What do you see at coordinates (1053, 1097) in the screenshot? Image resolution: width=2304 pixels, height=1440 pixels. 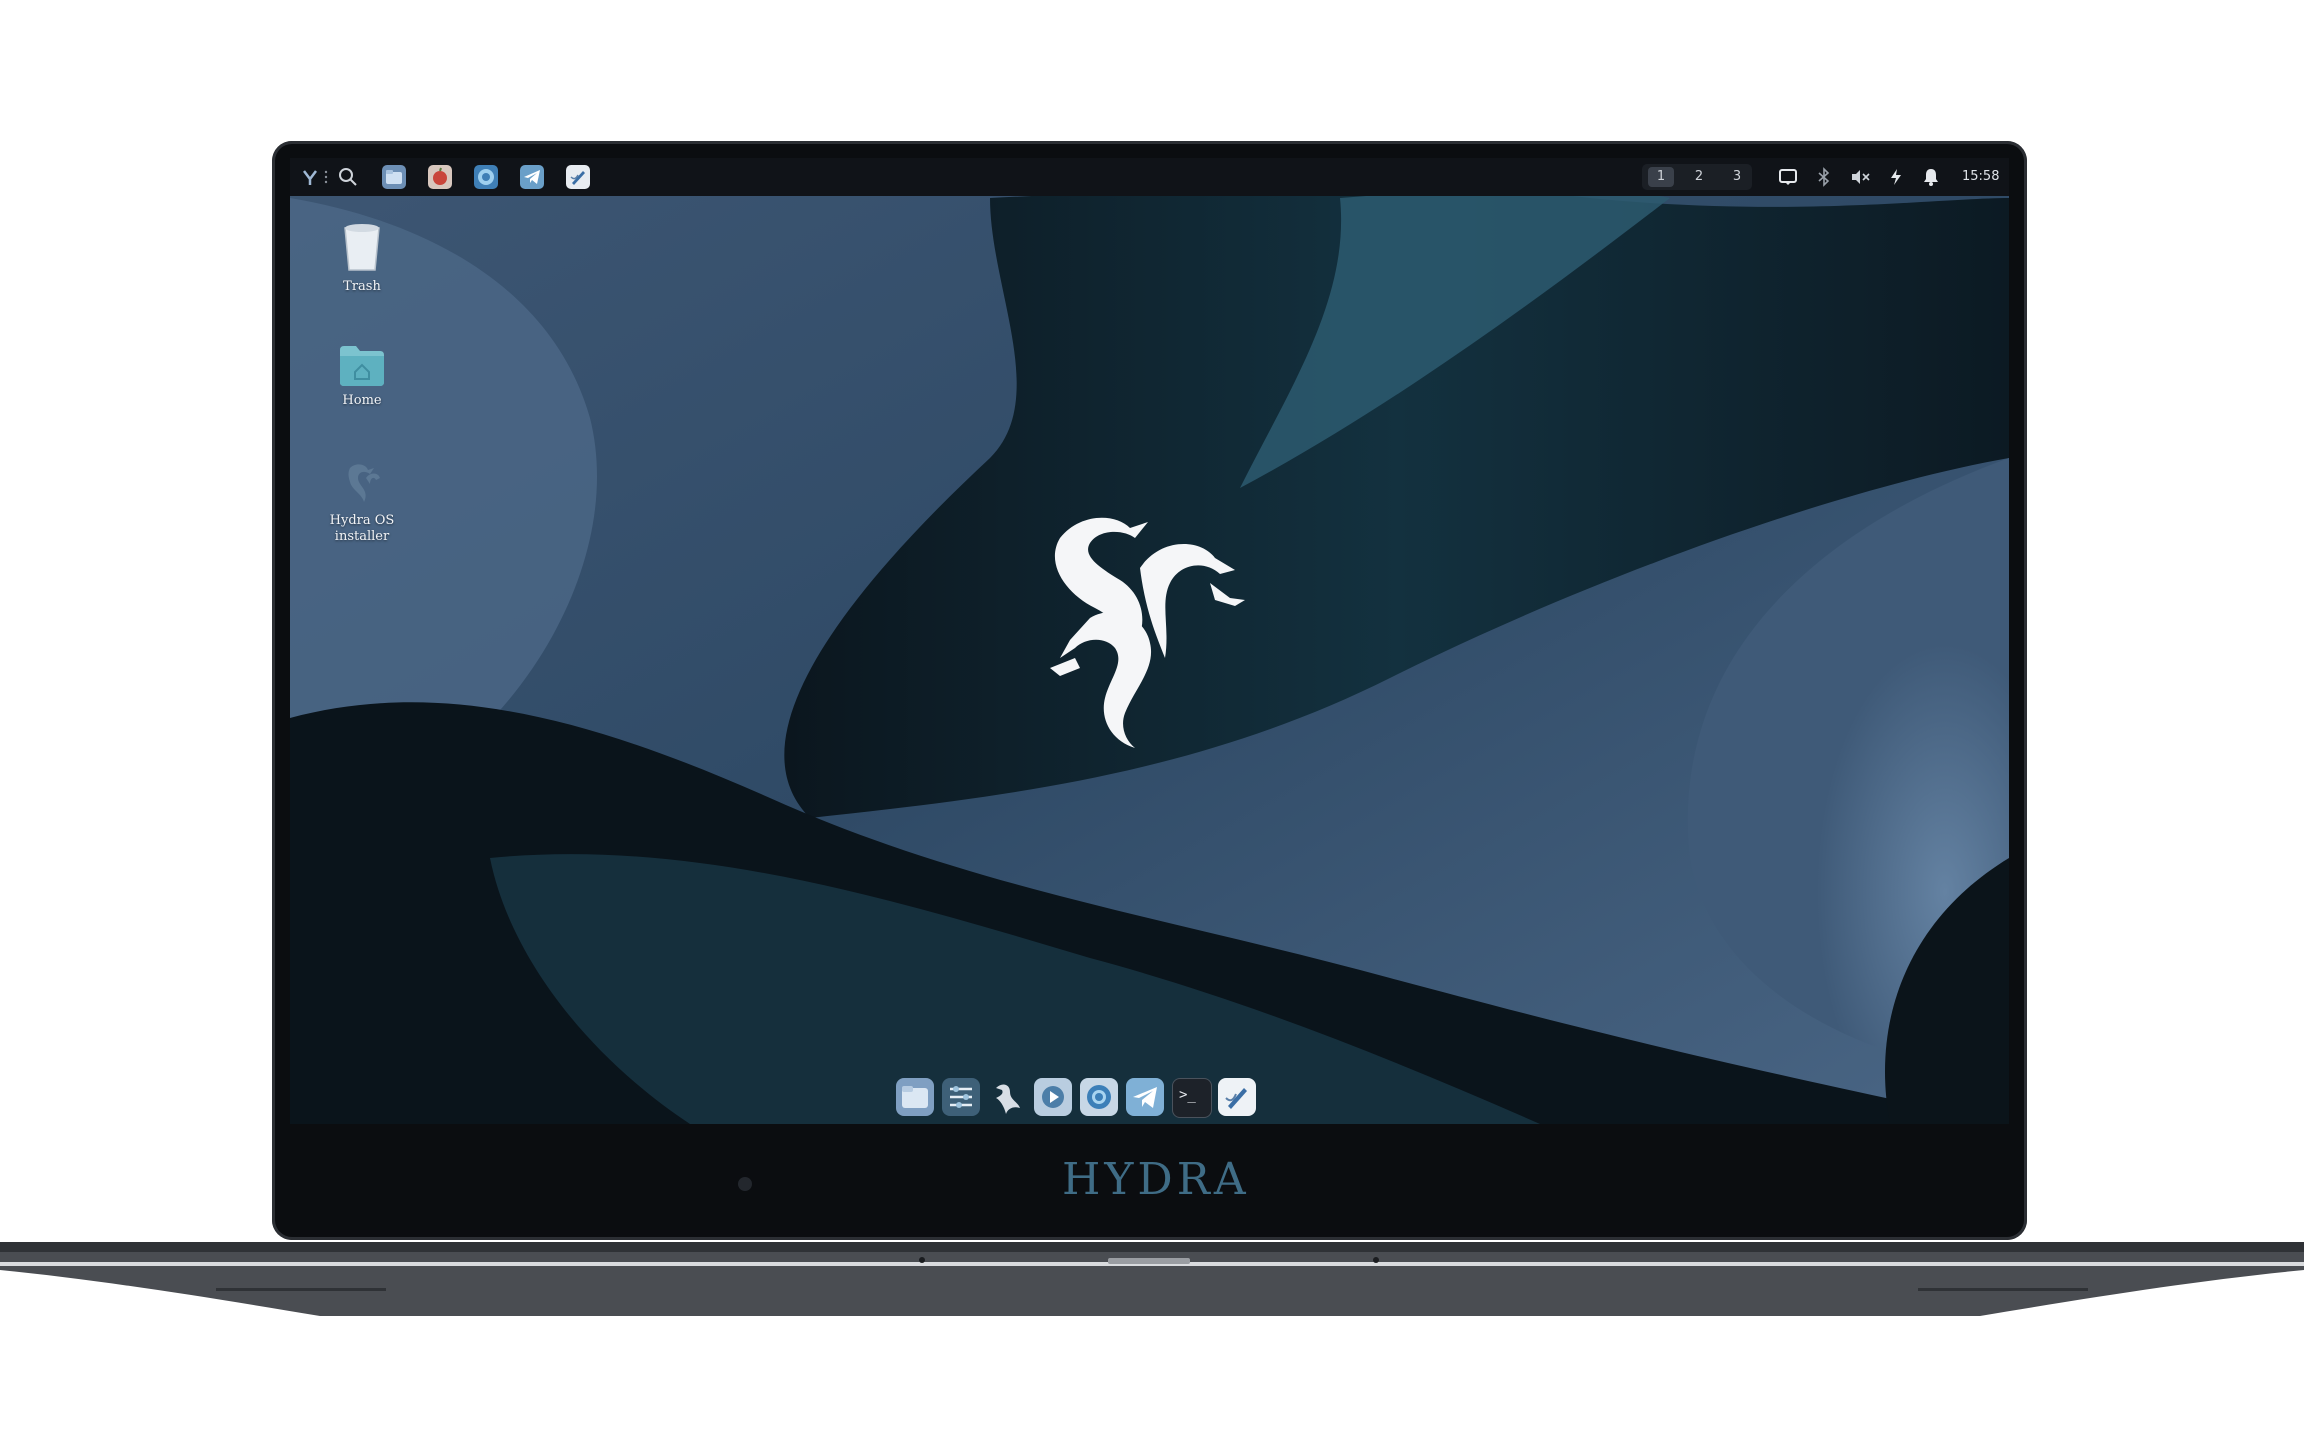 I see `dock-media-player-icon` at bounding box center [1053, 1097].